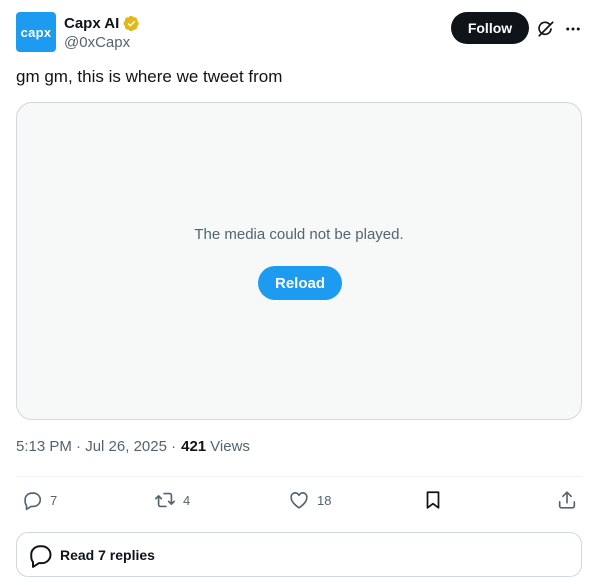 The image size is (598, 585). I want to click on tweet-meta: 5:13 PM · Jul 26, 2025 · 421 Views, so click(133, 446).